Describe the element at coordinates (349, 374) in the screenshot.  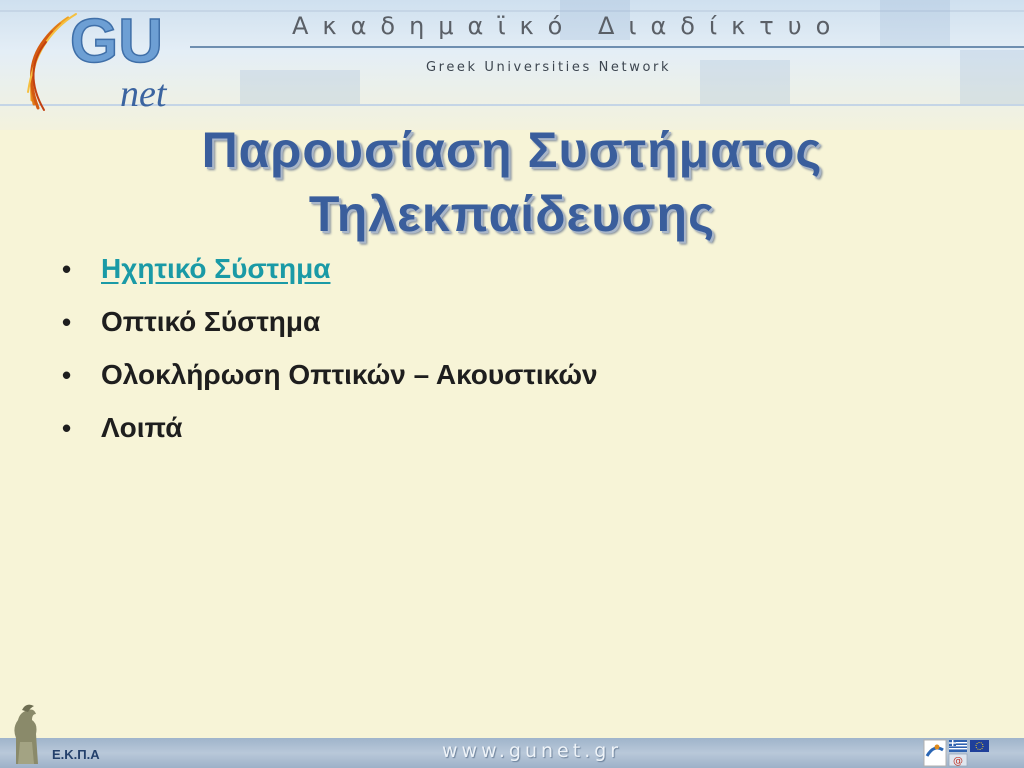
I see `bullet-label: Ολοκλήρωση Οπτικών – Ακουστικών` at that location.